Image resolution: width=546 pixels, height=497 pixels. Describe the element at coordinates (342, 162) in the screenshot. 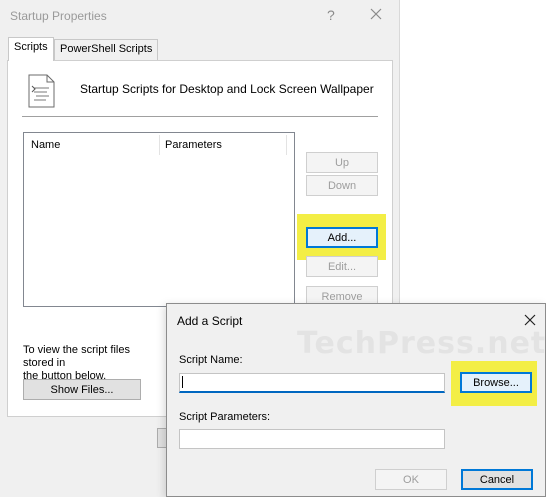

I see `up-button: Up` at that location.